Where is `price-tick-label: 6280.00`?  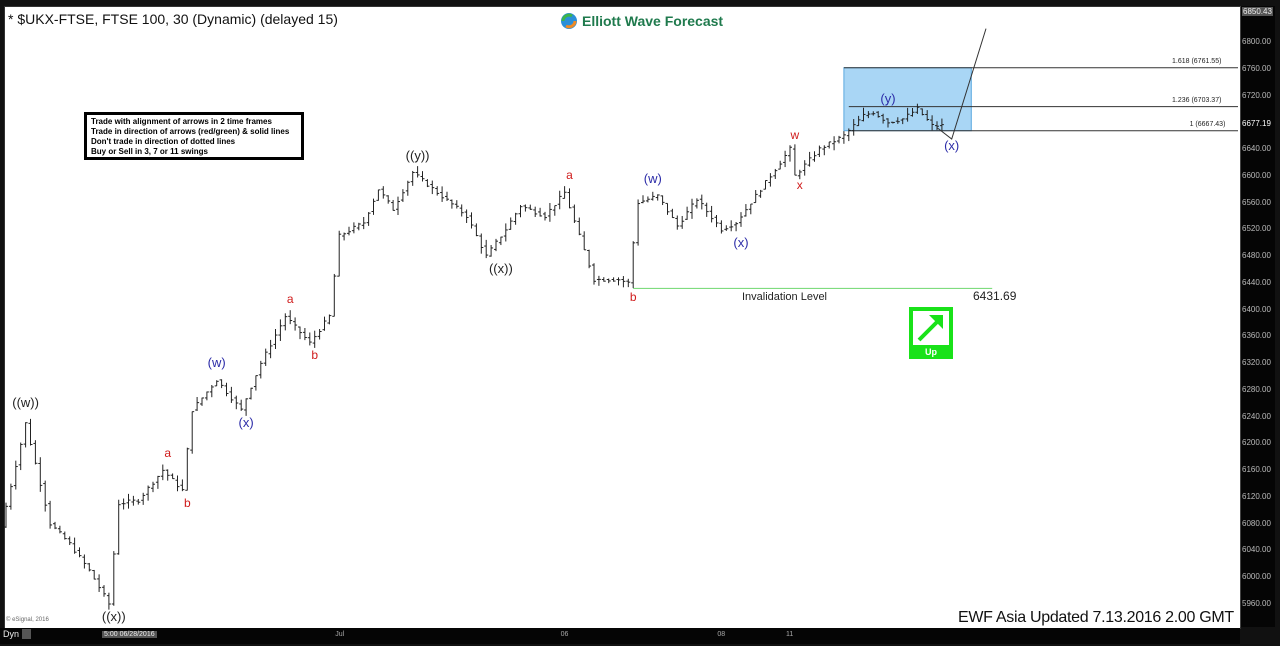
price-tick-label: 6280.00 is located at coordinates (1256, 389).